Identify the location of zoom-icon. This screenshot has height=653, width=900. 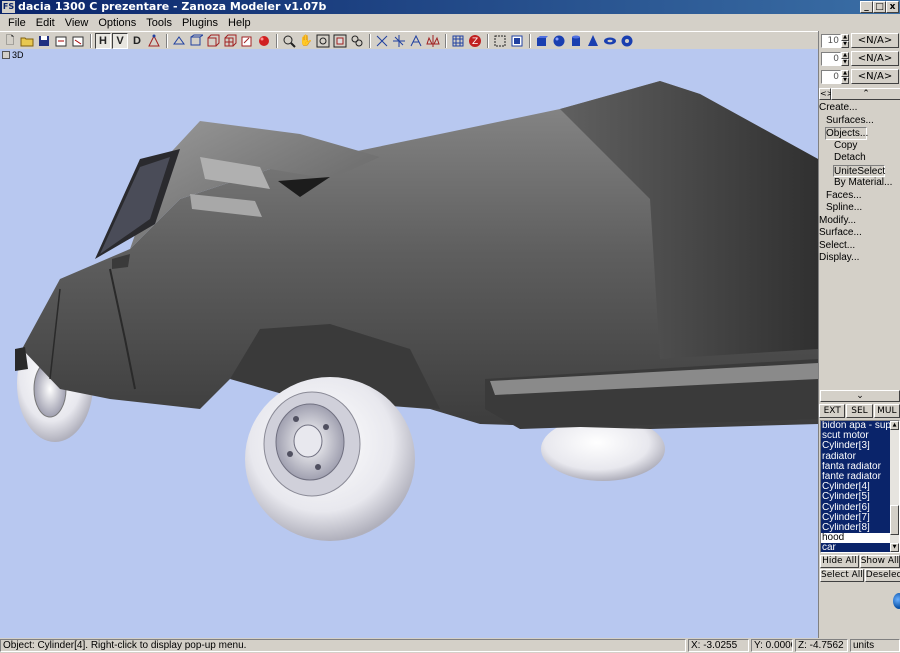
(289, 41).